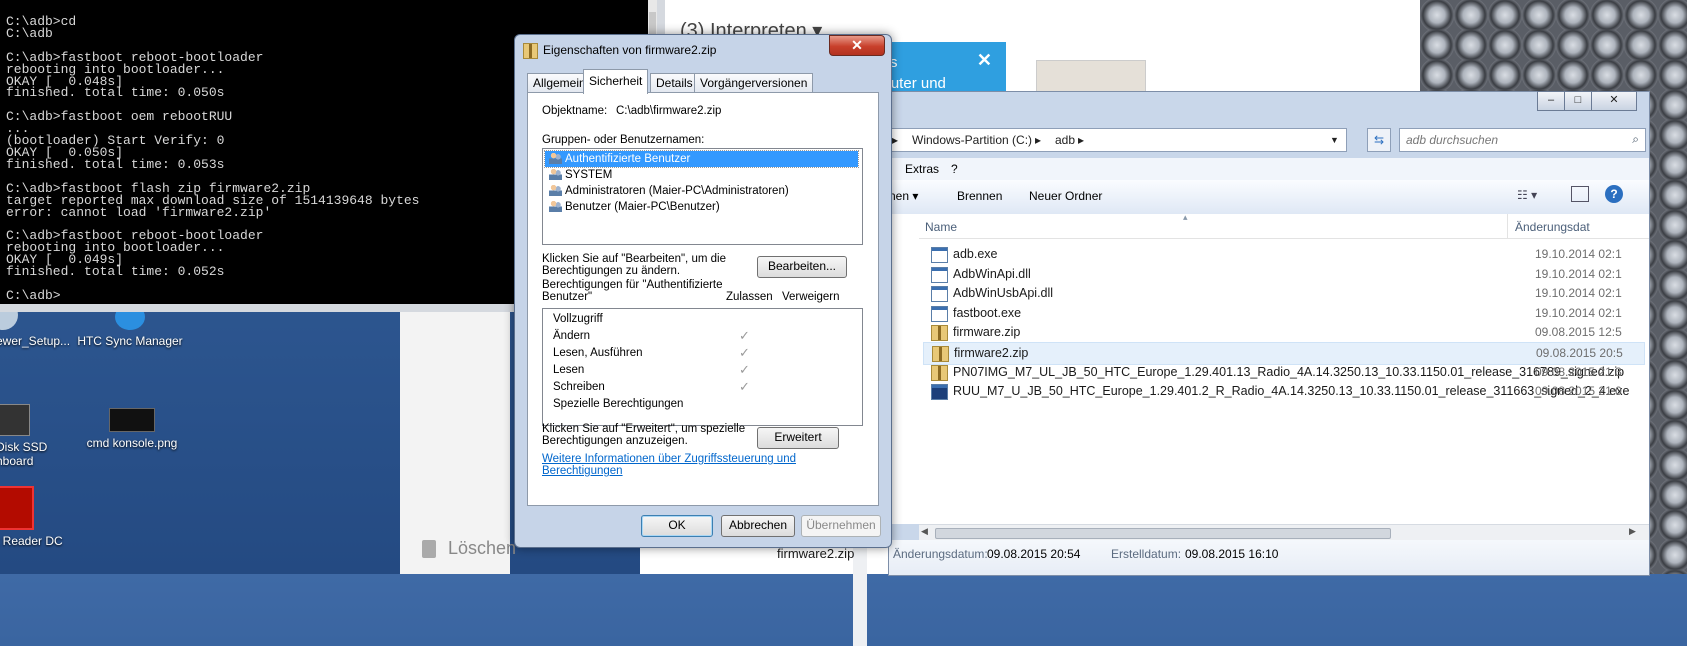 Image resolution: width=1687 pixels, height=646 pixels. Describe the element at coordinates (1118, 140) in the screenshot. I see `address-bar: ▸ Windows-Partition (C:) ▸ adb ▸ ▼` at that location.